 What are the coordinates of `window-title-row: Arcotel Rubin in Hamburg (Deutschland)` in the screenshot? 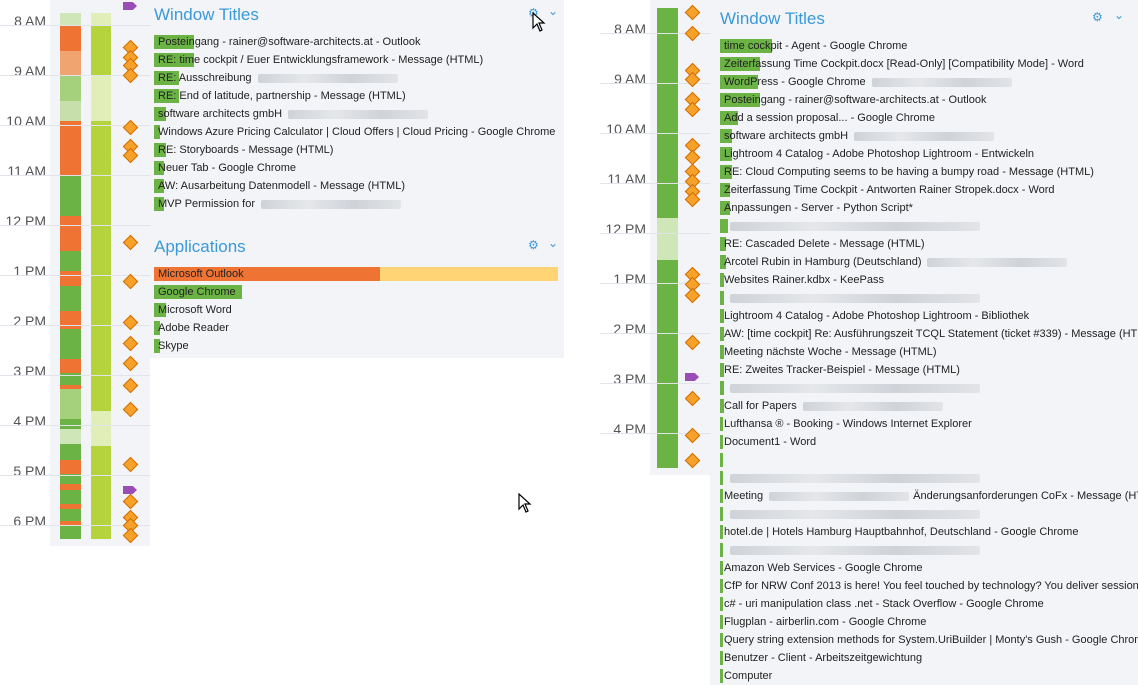 It's located at (894, 262).